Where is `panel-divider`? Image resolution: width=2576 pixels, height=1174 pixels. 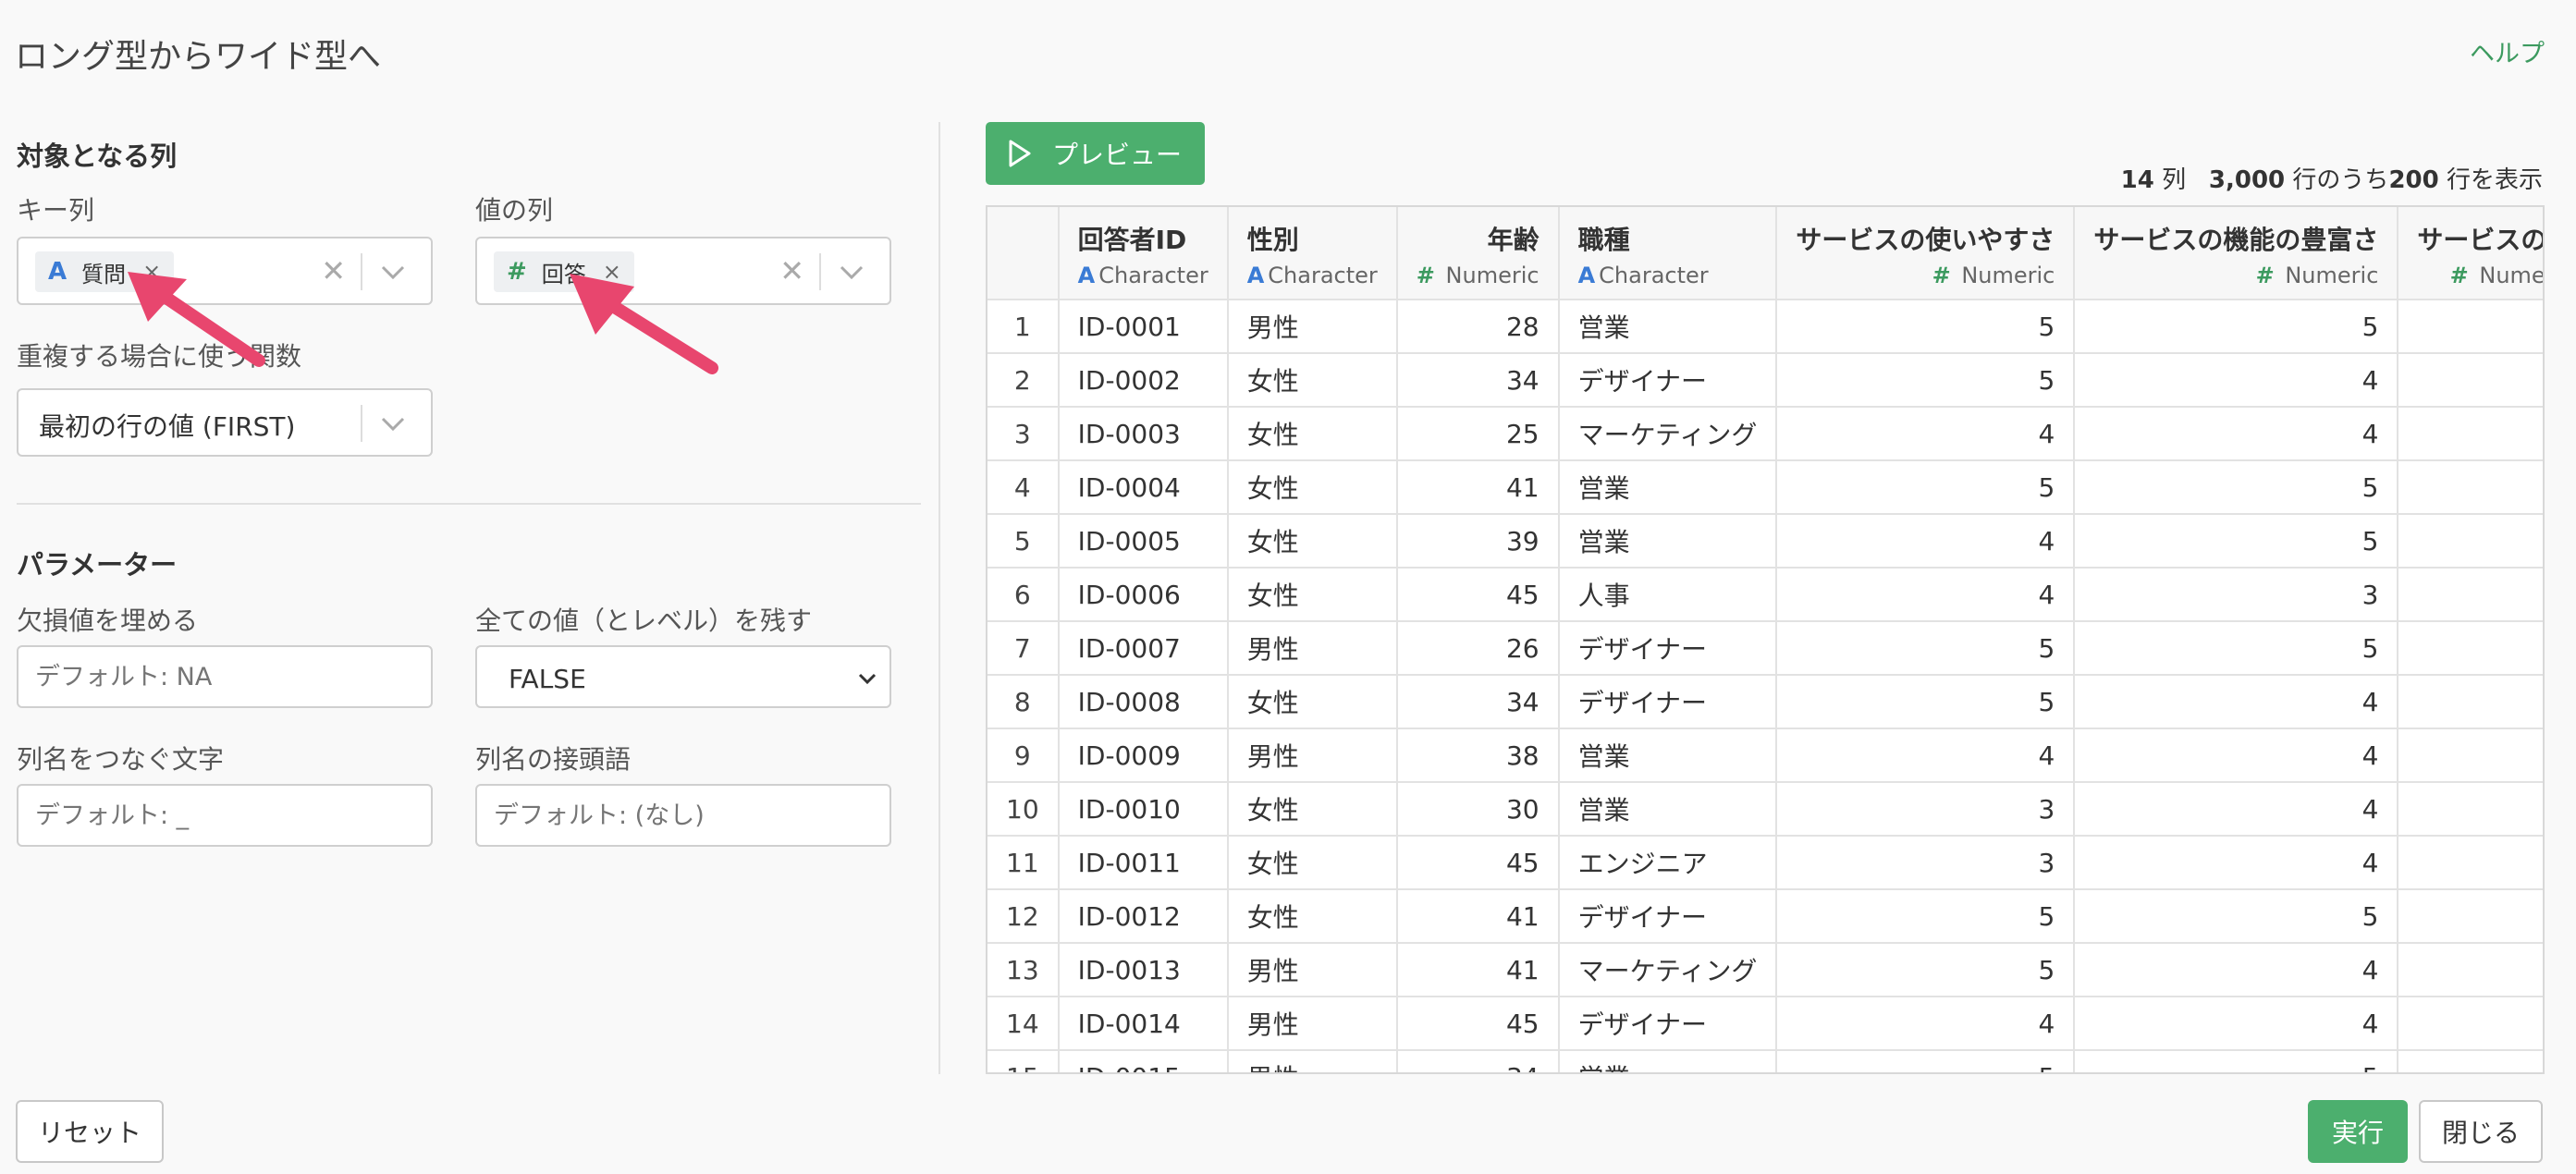 panel-divider is located at coordinates (939, 598).